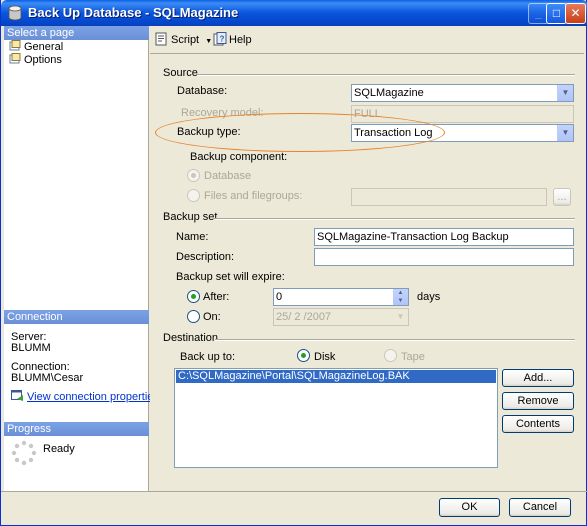 This screenshot has width=587, height=526. Describe the element at coordinates (202, 91) in the screenshot. I see `database-label: Database:` at that location.